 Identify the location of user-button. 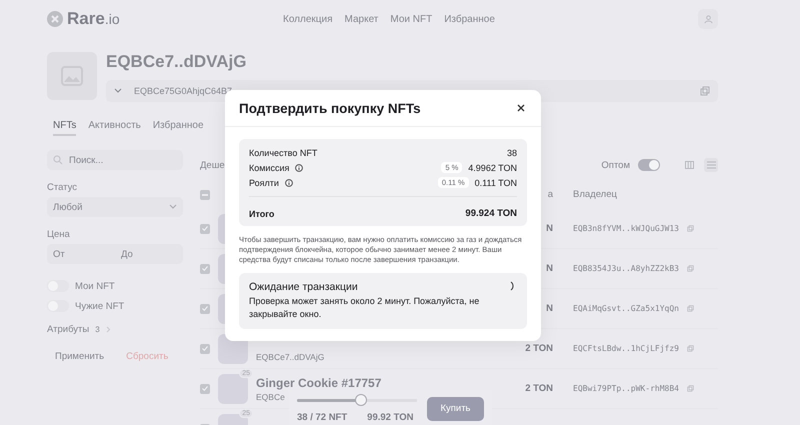
(708, 19).